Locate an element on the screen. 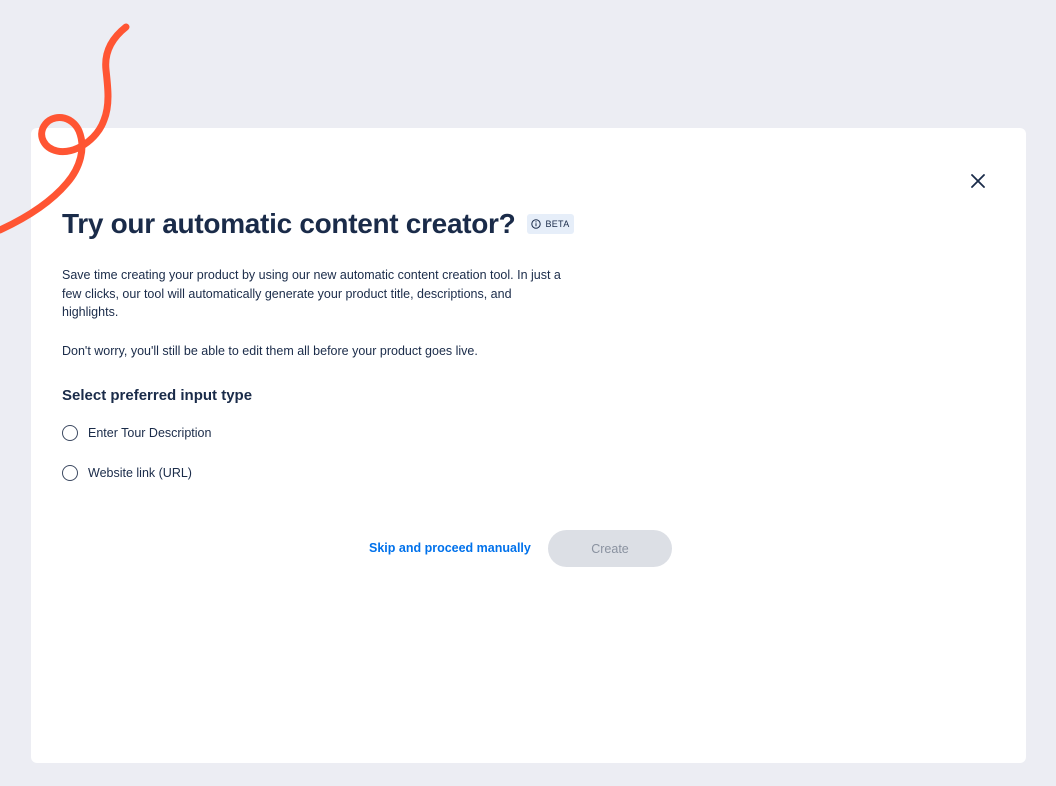 This screenshot has width=1056, height=786. beta-badge: BETA is located at coordinates (550, 224).